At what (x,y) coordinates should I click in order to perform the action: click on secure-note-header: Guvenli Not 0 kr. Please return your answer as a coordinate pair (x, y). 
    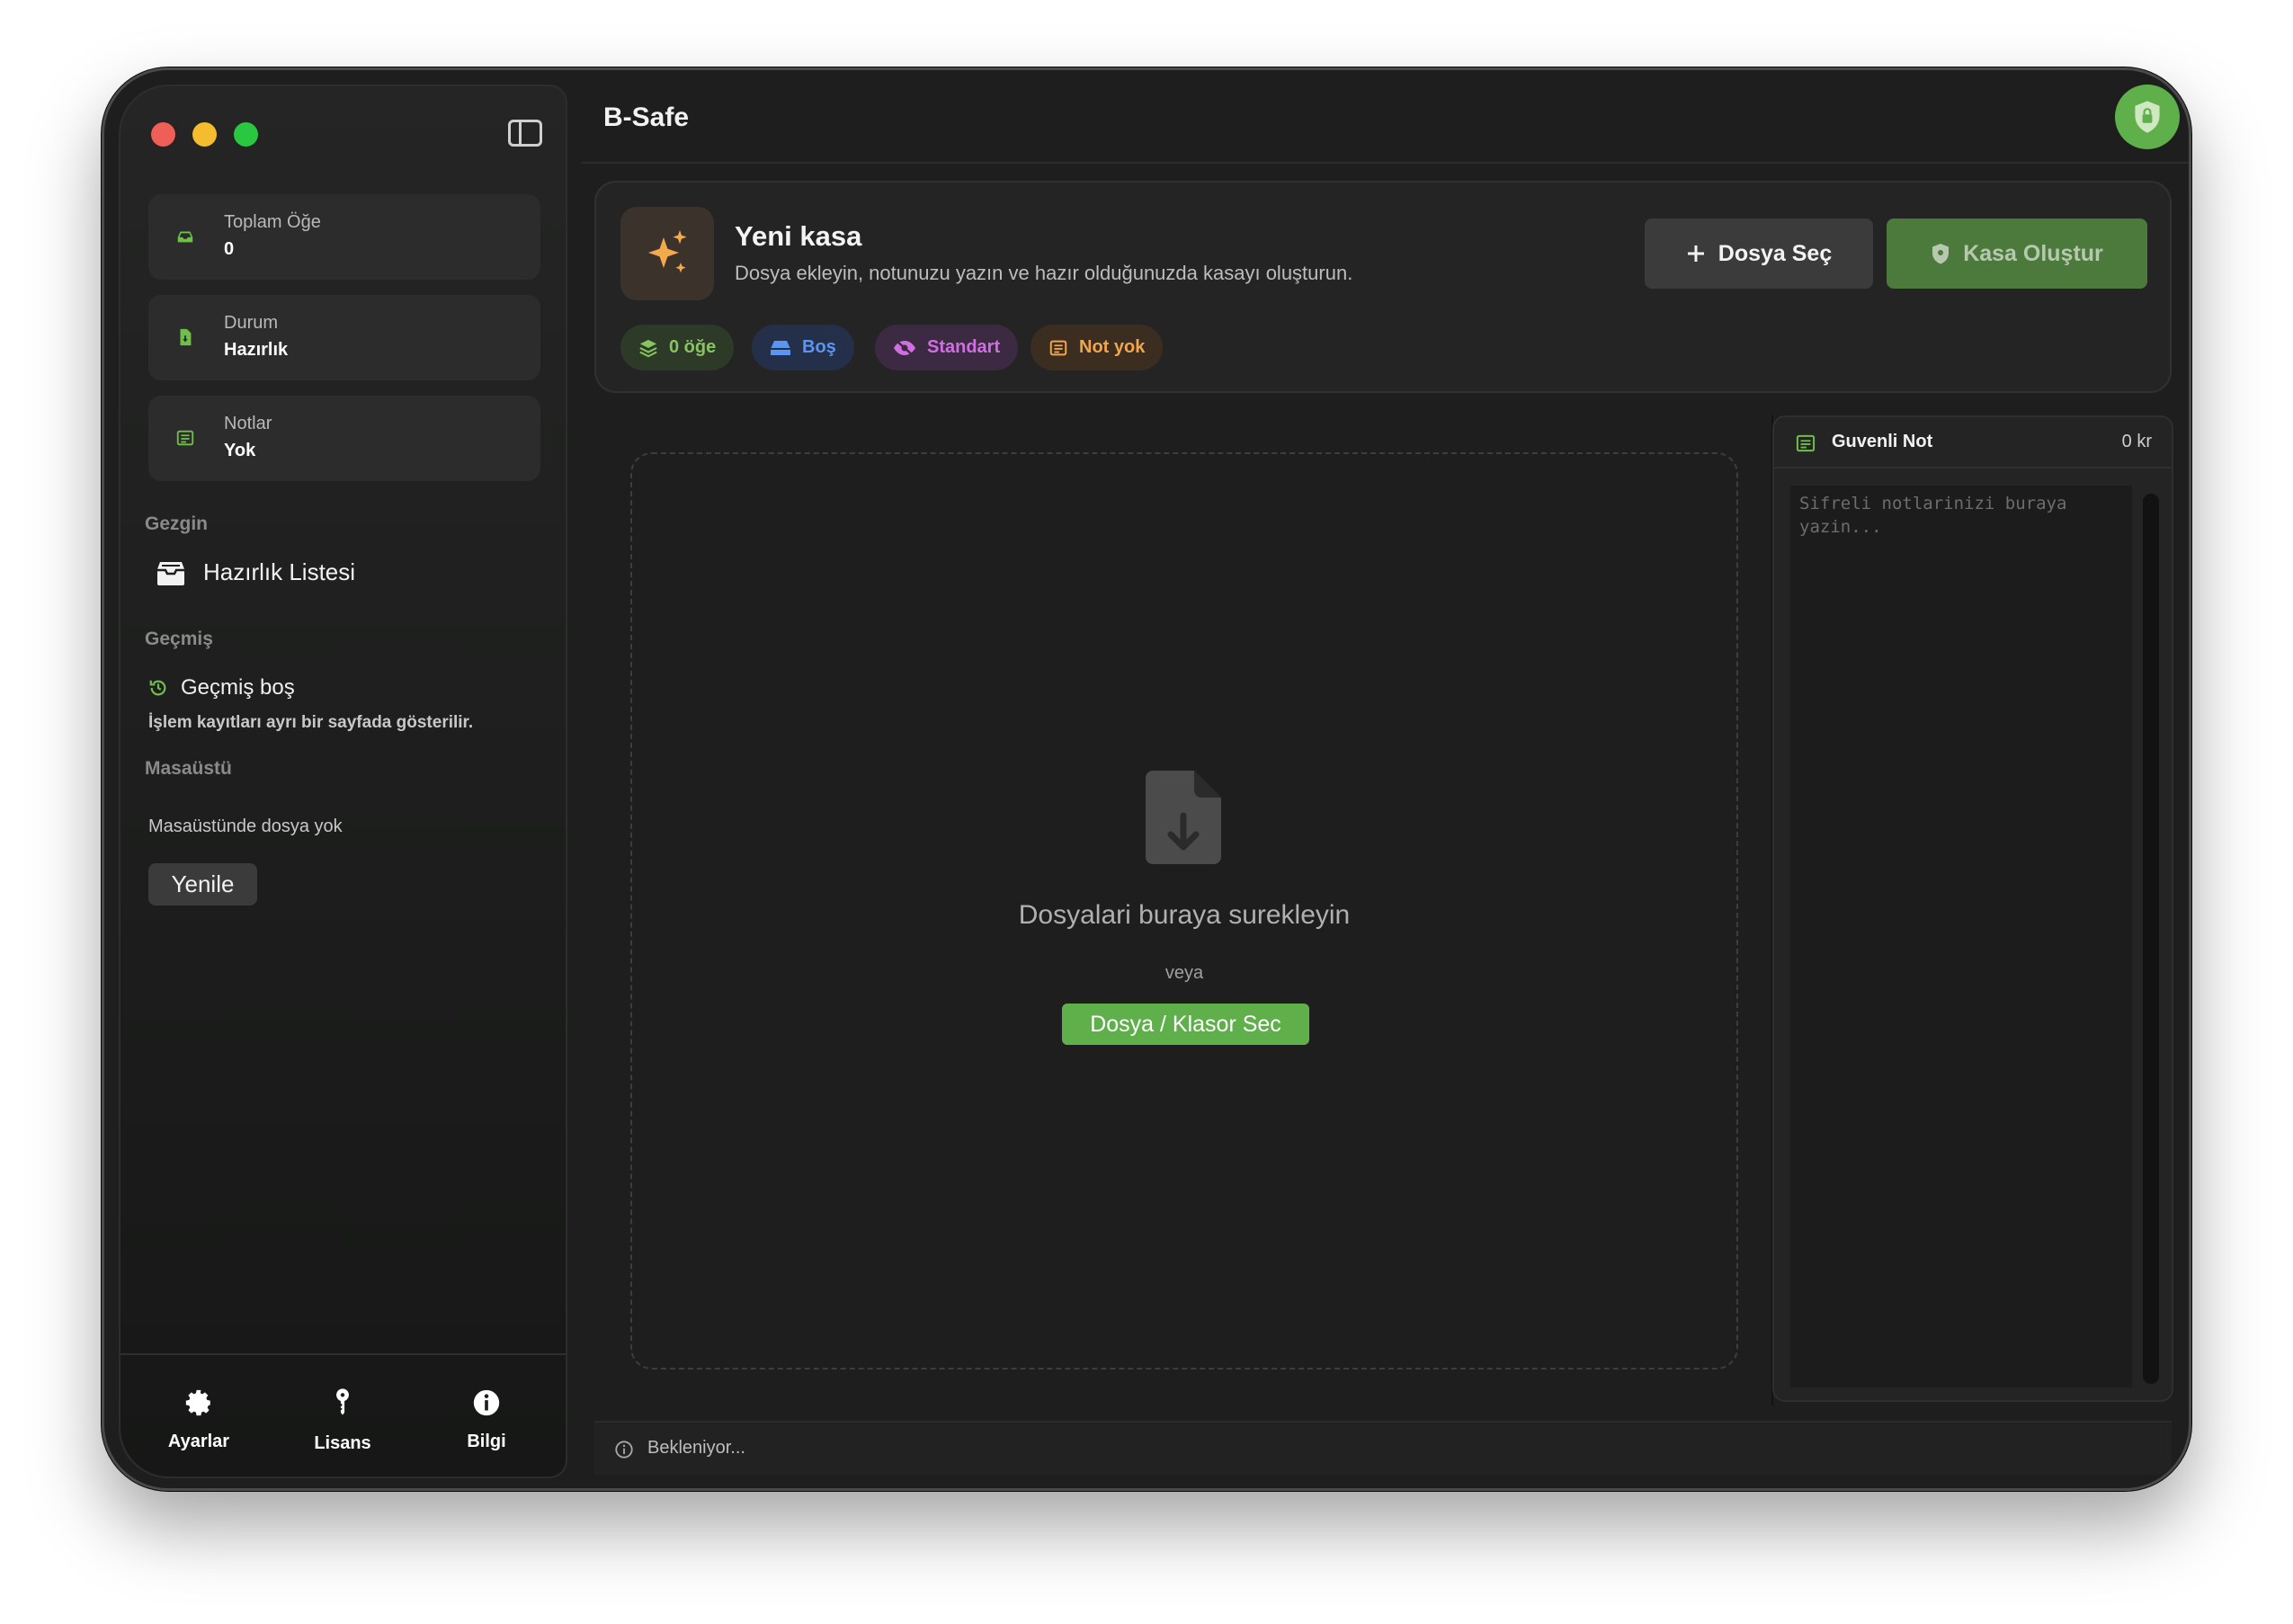
    Looking at the image, I should click on (1973, 442).